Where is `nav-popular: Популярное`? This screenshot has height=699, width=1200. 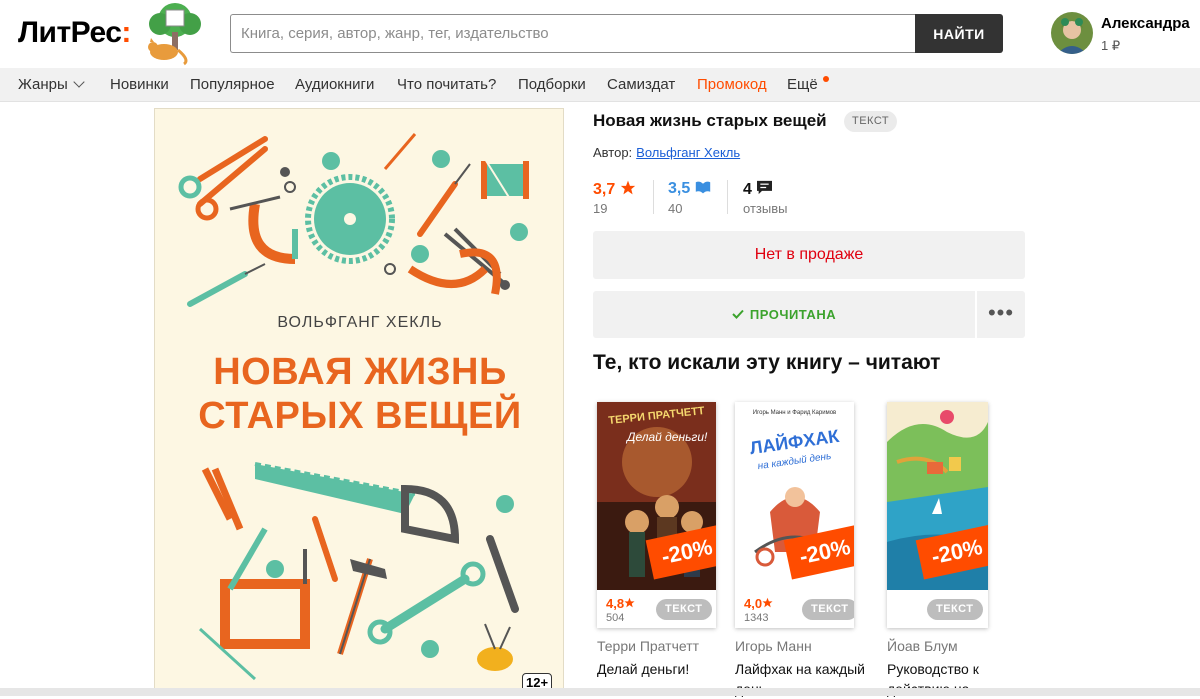
nav-popular: Популярное is located at coordinates (232, 84).